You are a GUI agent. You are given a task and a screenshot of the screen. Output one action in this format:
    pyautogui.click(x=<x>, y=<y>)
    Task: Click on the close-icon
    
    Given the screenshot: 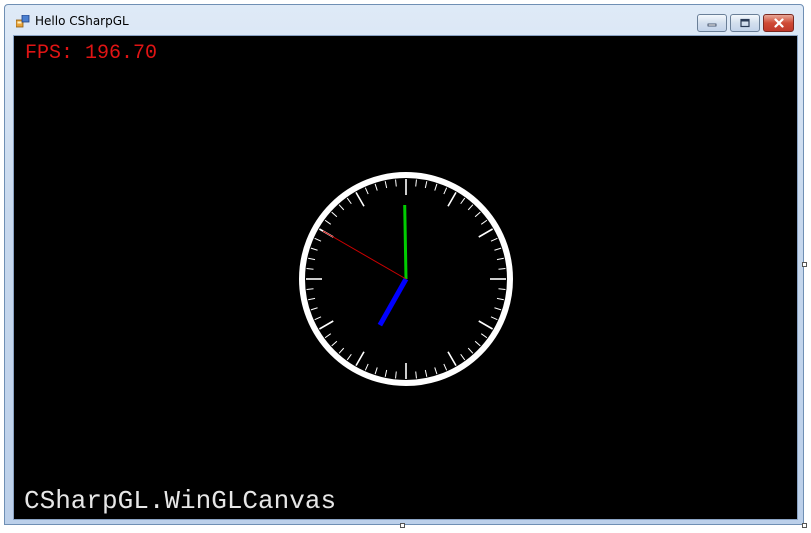 What is the action you would take?
    pyautogui.click(x=778, y=23)
    